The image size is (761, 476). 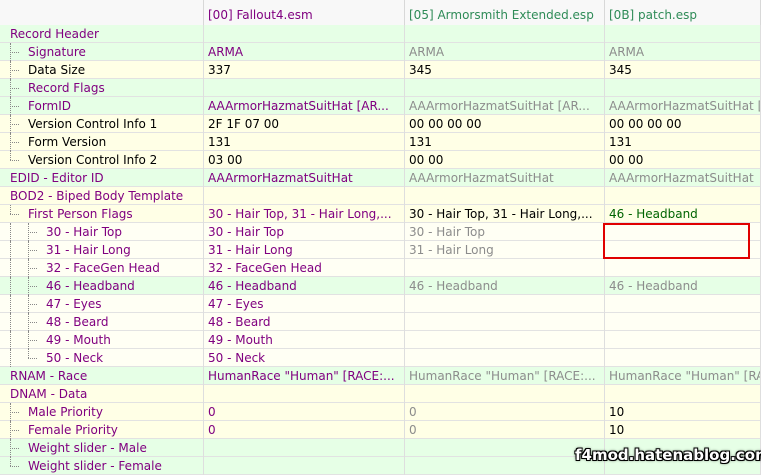 What do you see at coordinates (304, 286) in the screenshot?
I see `value-fallout4: 46 - Headband` at bounding box center [304, 286].